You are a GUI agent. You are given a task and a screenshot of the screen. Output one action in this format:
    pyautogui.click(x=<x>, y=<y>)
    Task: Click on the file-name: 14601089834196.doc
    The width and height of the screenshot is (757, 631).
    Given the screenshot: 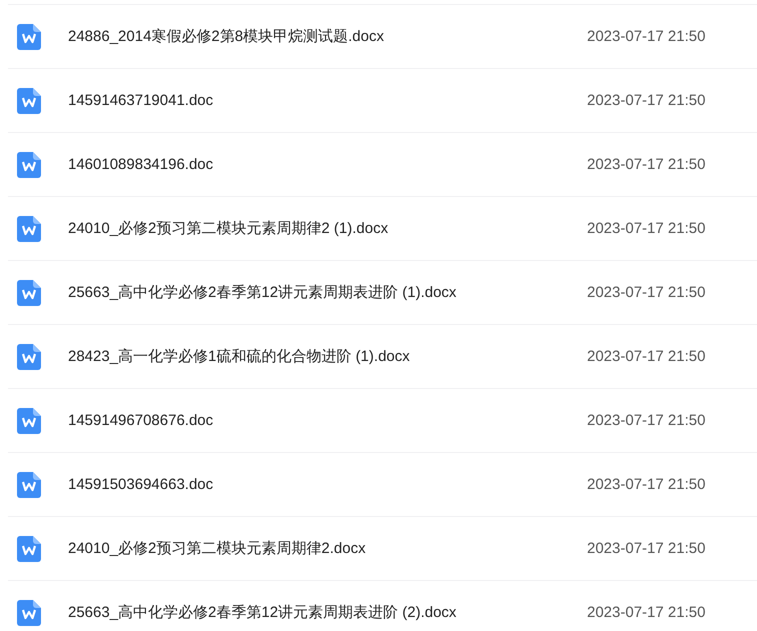 What is the action you would take?
    pyautogui.click(x=327, y=164)
    